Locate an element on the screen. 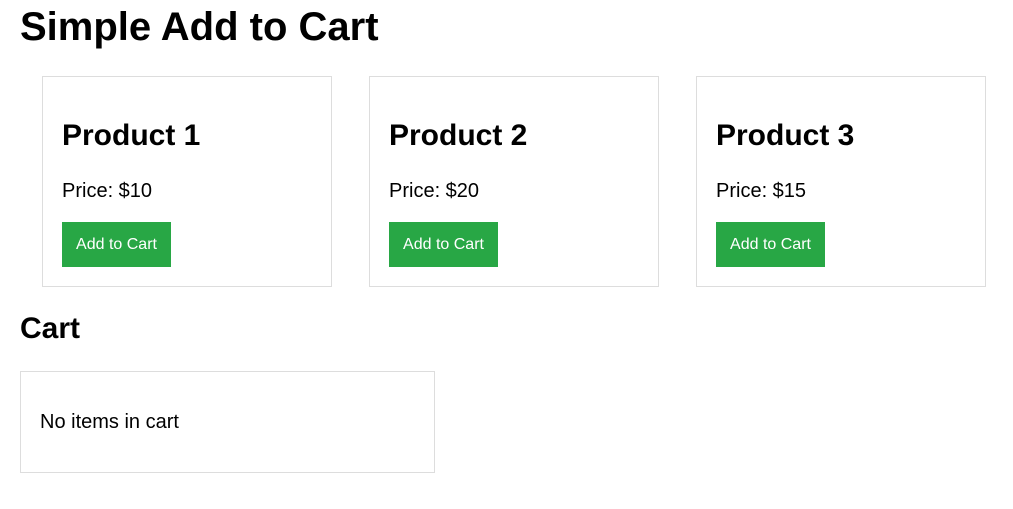 Image resolution: width=1013 pixels, height=509 pixels. product-price: Price: $10 is located at coordinates (107, 191).